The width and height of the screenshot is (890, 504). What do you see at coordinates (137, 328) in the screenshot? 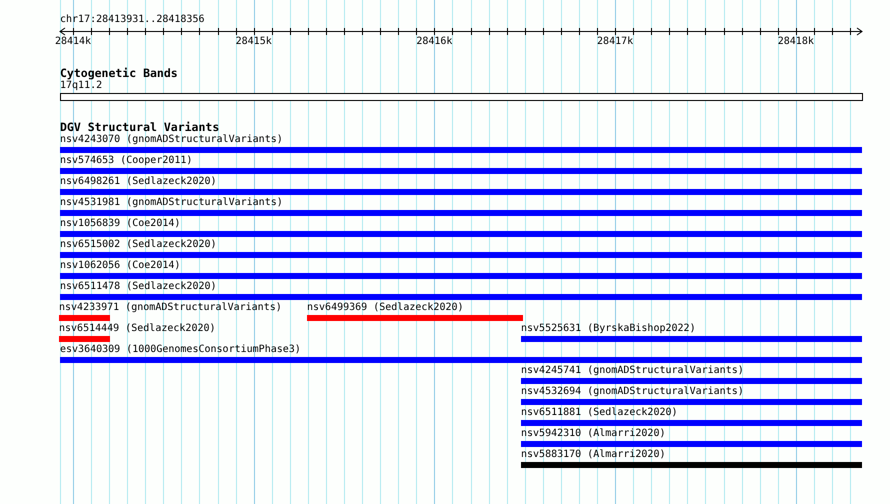
I see `variant-label: nsv6514449 (Sedlazeck2020)` at bounding box center [137, 328].